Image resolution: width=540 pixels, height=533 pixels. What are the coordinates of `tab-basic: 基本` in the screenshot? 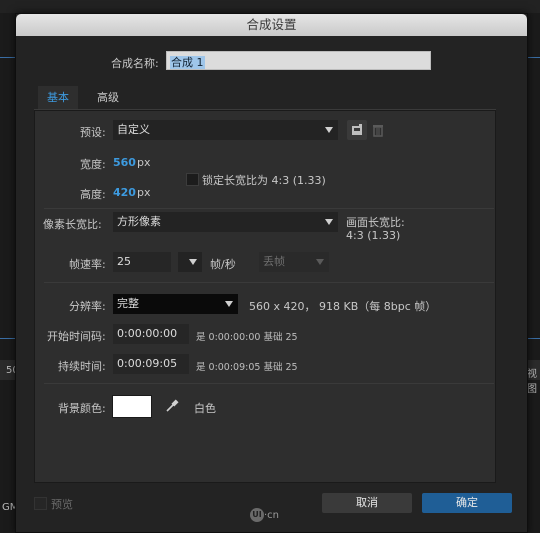 It's located at (58, 98).